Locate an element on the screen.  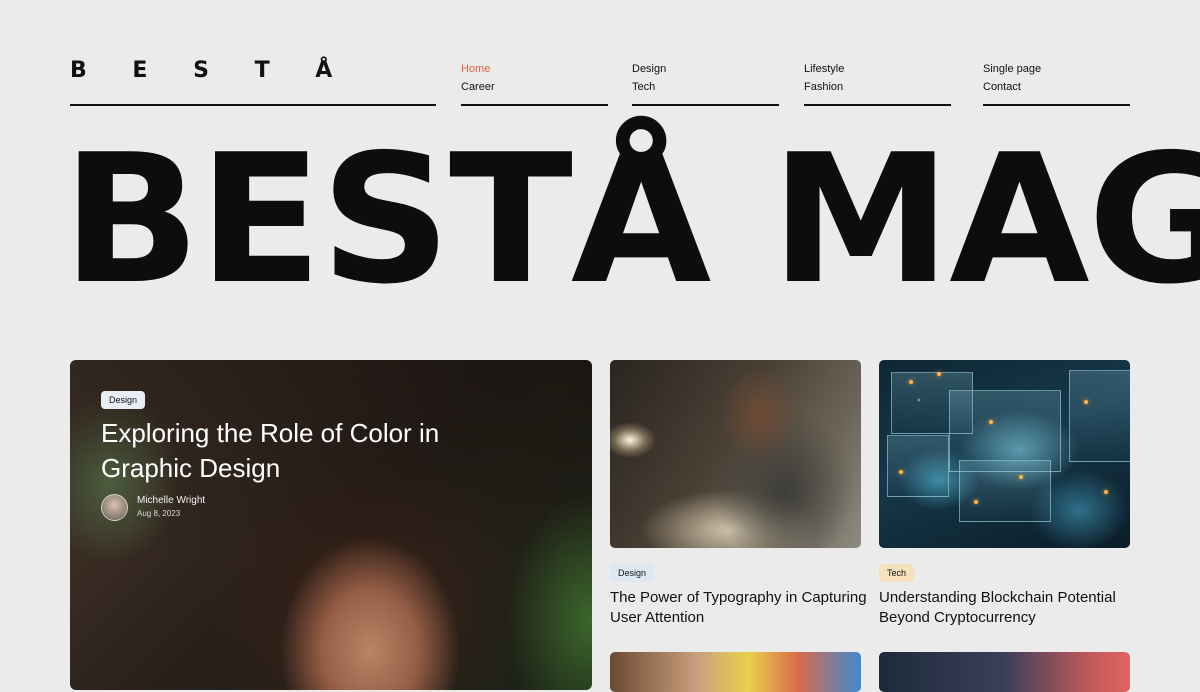
author-name: Michelle Wright is located at coordinates (171, 500).